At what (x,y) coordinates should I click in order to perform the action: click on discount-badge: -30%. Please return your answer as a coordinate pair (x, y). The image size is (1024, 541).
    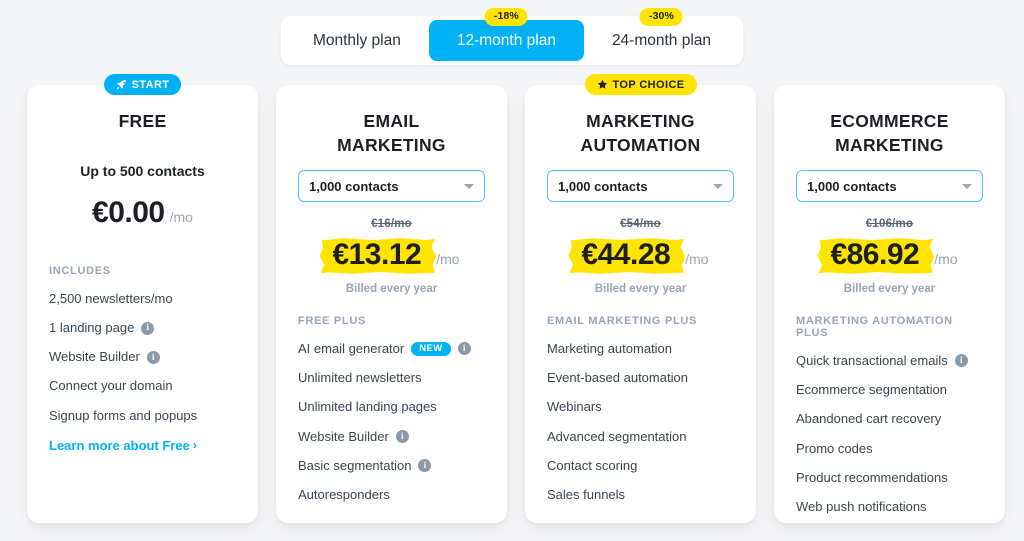
    Looking at the image, I should click on (661, 17).